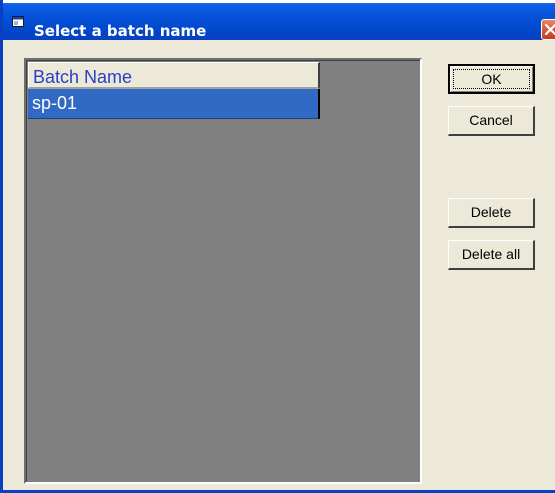 The height and width of the screenshot is (493, 555). I want to click on window-app-icon, so click(18, 21).